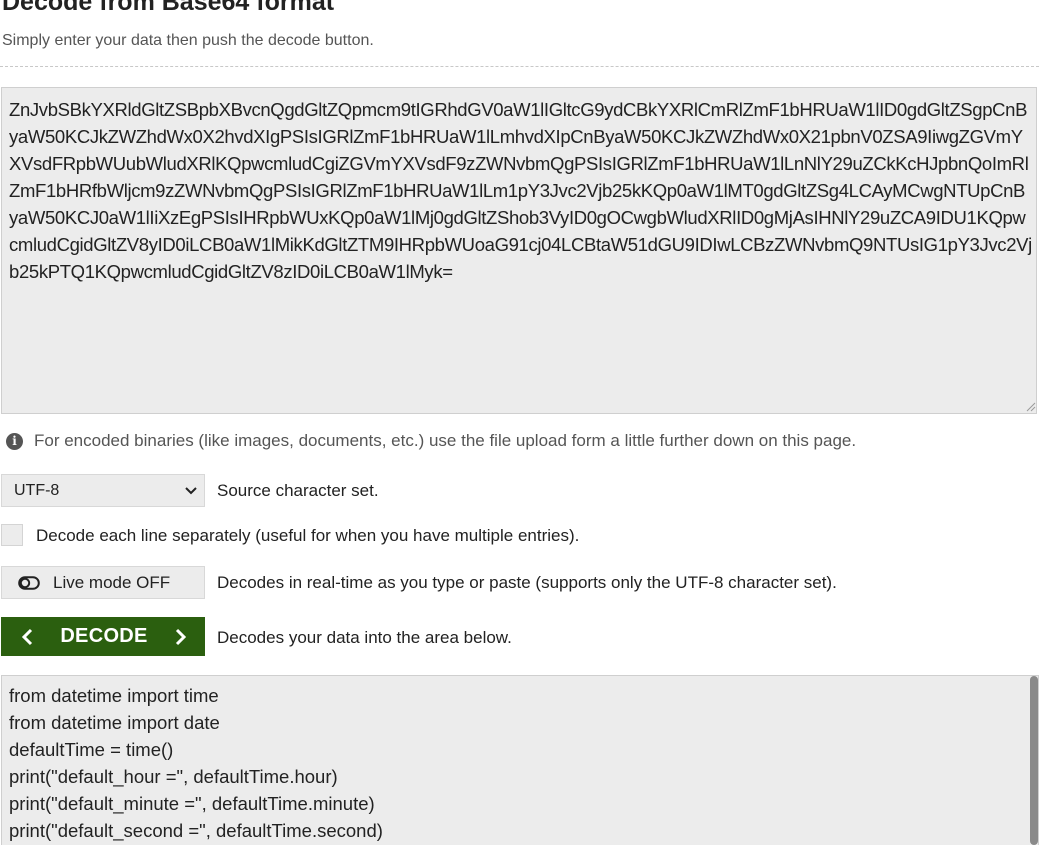 The height and width of the screenshot is (845, 1039). Describe the element at coordinates (91, 749) in the screenshot. I see `output-line: defaultTime = time()` at that location.